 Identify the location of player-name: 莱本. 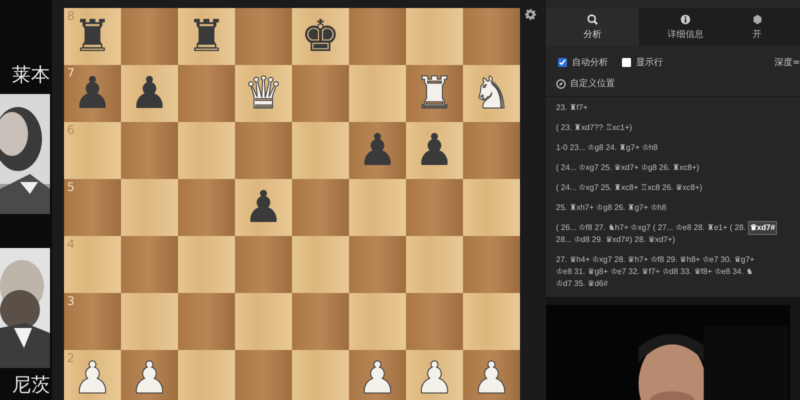
(31, 75).